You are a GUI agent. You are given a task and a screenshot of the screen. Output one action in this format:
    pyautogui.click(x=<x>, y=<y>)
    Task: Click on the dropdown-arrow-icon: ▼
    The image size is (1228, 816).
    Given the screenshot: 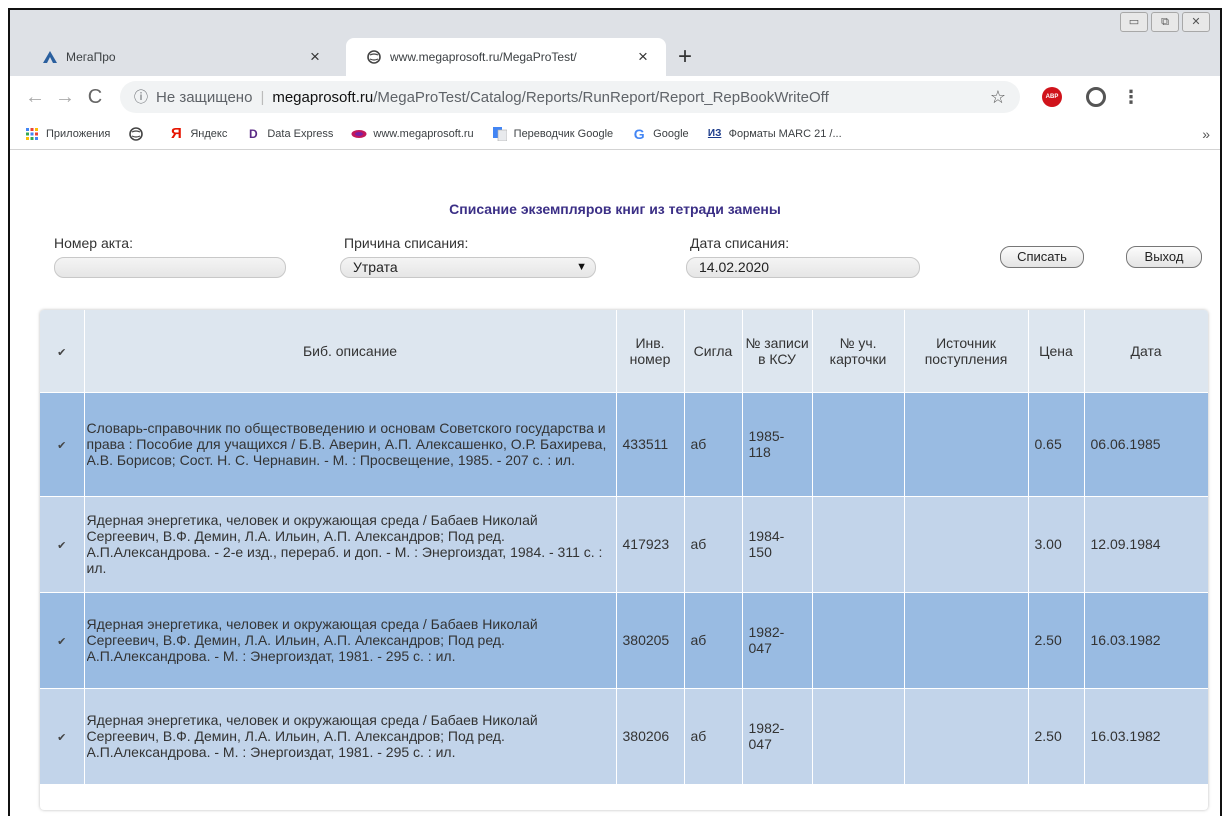 What is the action you would take?
    pyautogui.click(x=581, y=267)
    